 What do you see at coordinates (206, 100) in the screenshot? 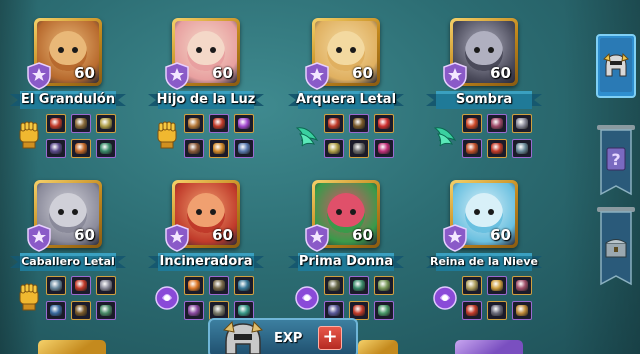
I see `hero-name-banner: Hijo de la Luz` at bounding box center [206, 100].